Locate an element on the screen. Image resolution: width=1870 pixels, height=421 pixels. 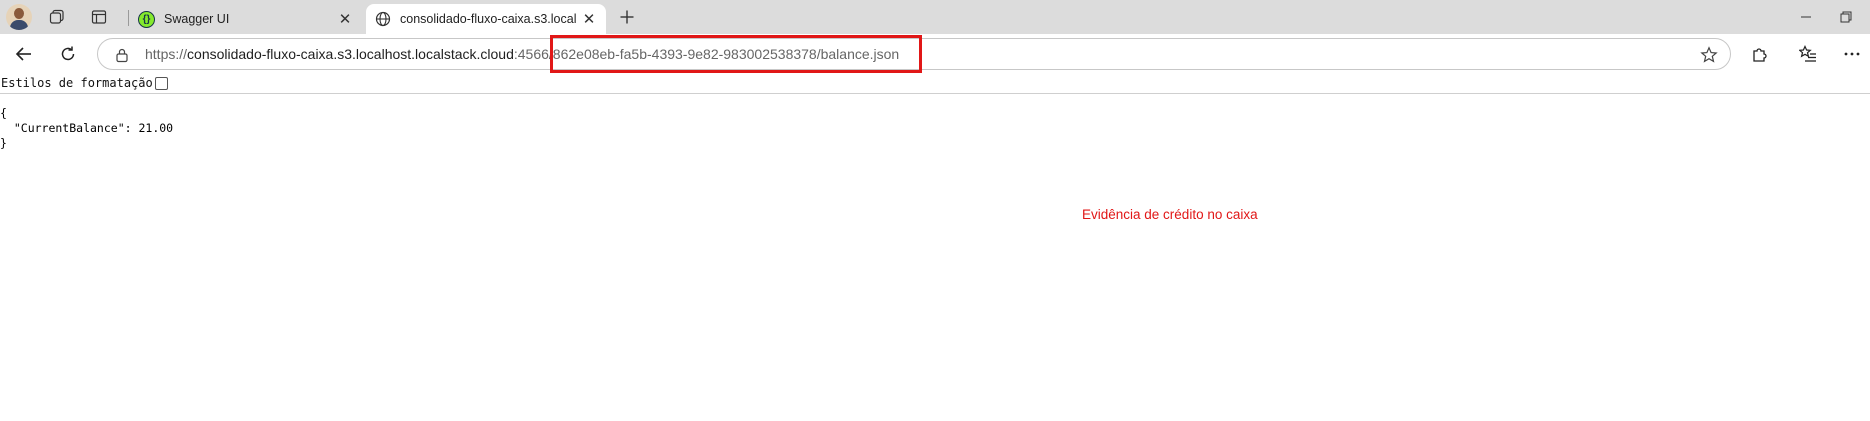
json-line: "CurrentBalance": 21.00 is located at coordinates (87, 128).